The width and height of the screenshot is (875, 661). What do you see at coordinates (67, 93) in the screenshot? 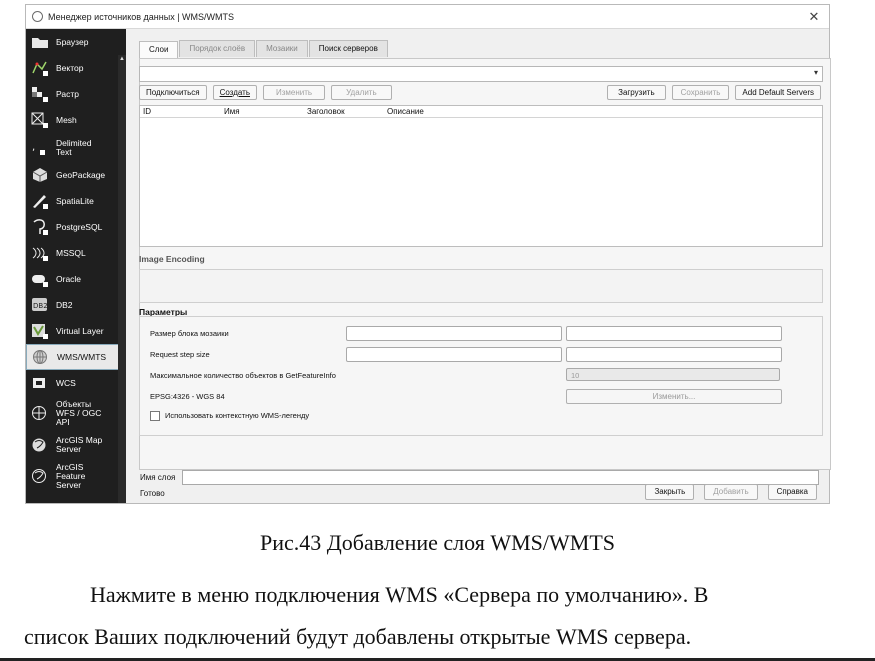
I see `sidebar-item-label: Растр` at bounding box center [67, 93].